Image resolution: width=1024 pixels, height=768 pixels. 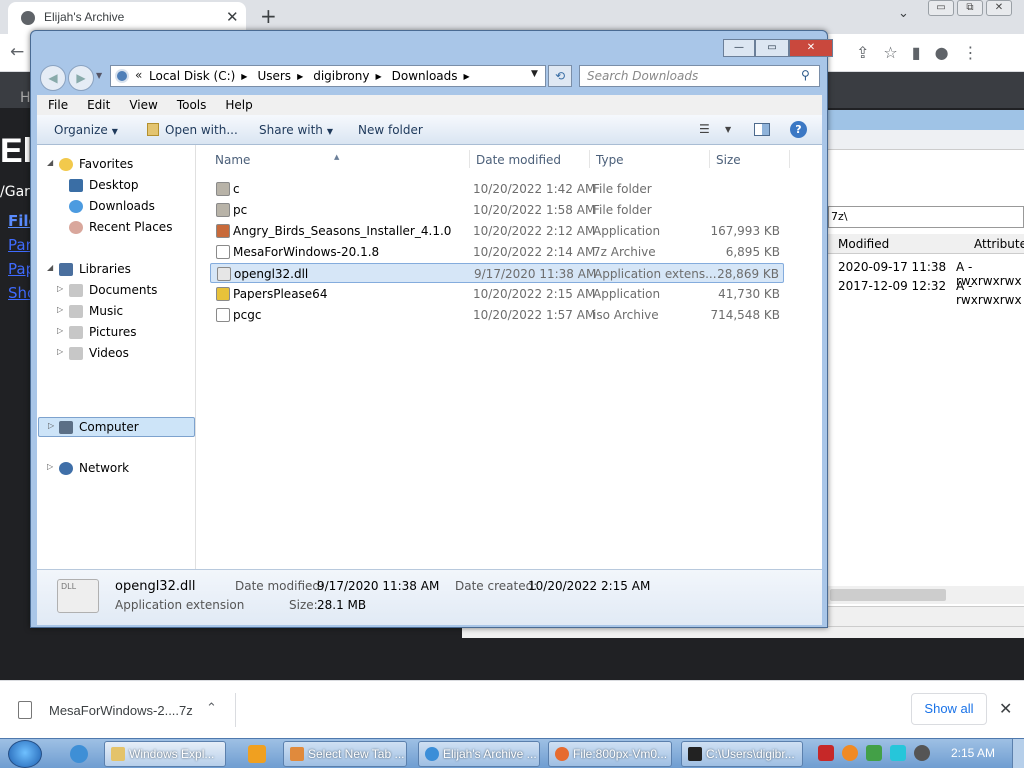 What do you see at coordinates (999, 244) in the screenshot?
I see `fm-col-attributes: Attributes` at bounding box center [999, 244].